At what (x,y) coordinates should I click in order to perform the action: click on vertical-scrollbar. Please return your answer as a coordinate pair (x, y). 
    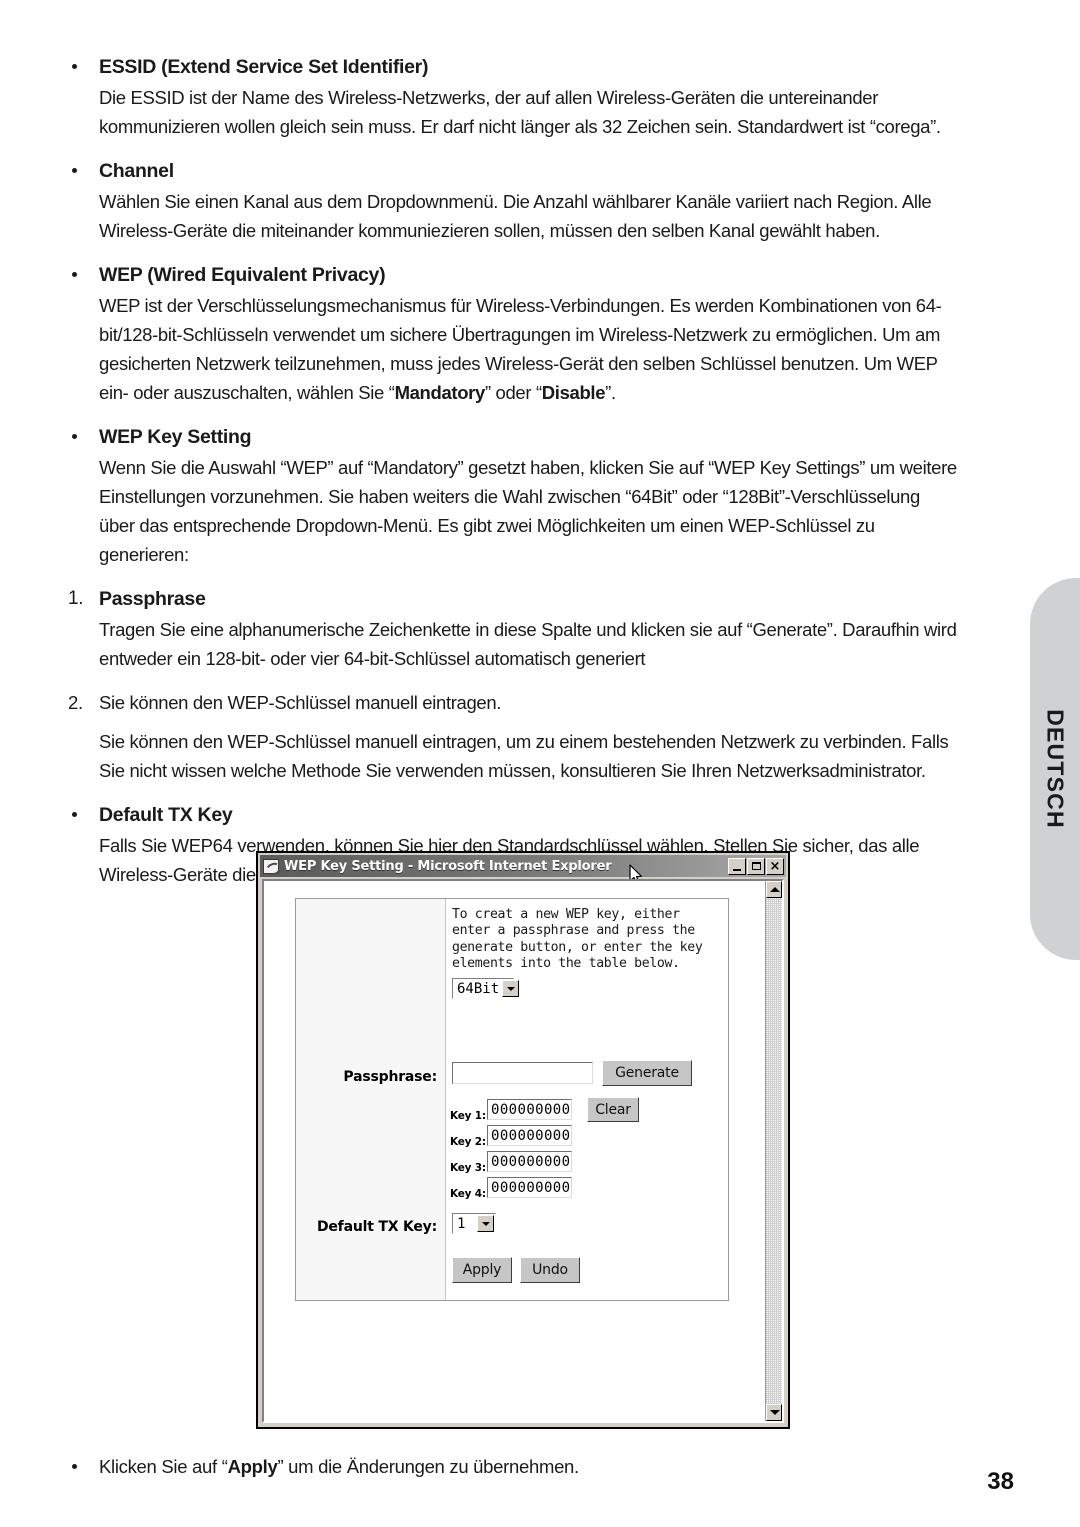
    Looking at the image, I should click on (773, 1151).